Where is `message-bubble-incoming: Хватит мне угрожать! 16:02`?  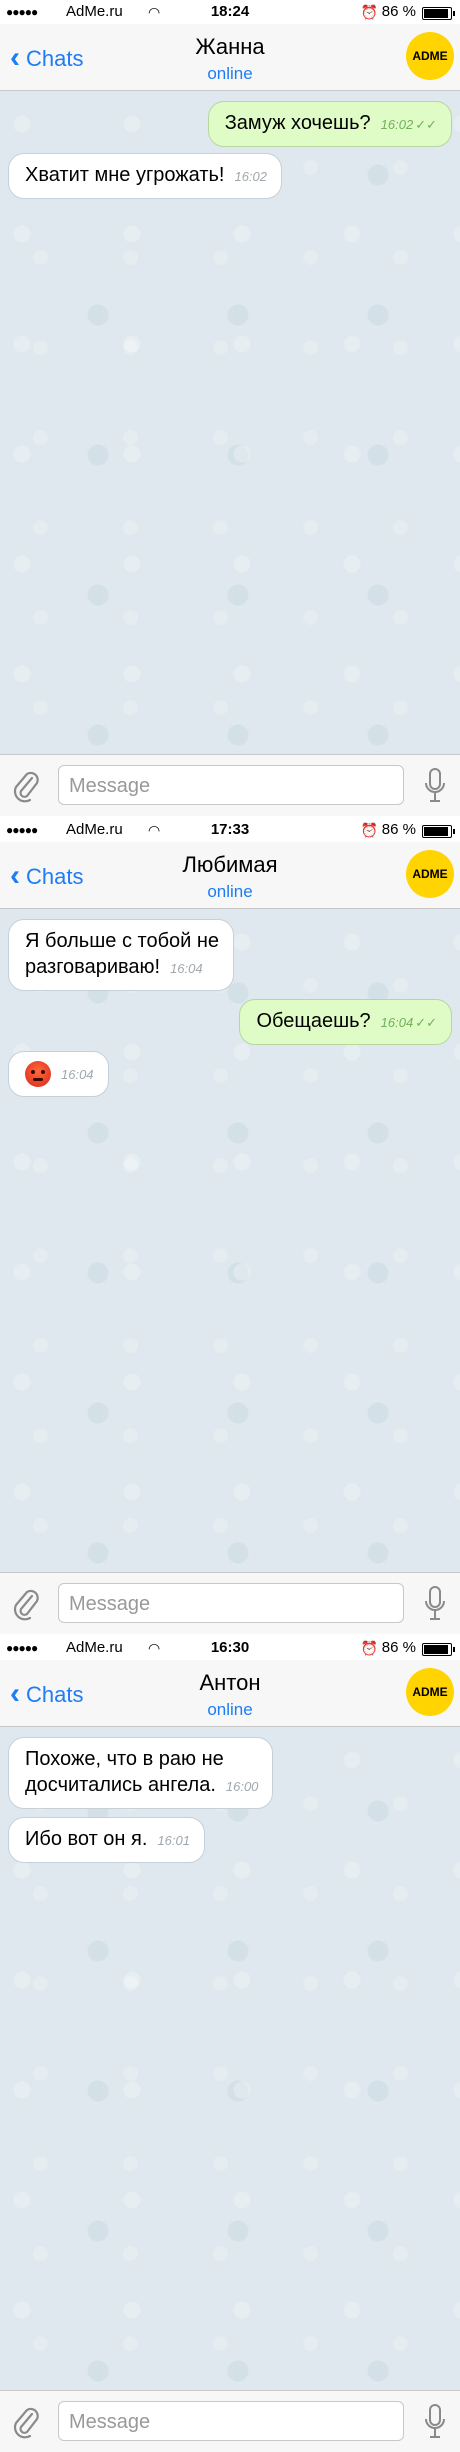 message-bubble-incoming: Хватит мне угрожать! 16:02 is located at coordinates (145, 176).